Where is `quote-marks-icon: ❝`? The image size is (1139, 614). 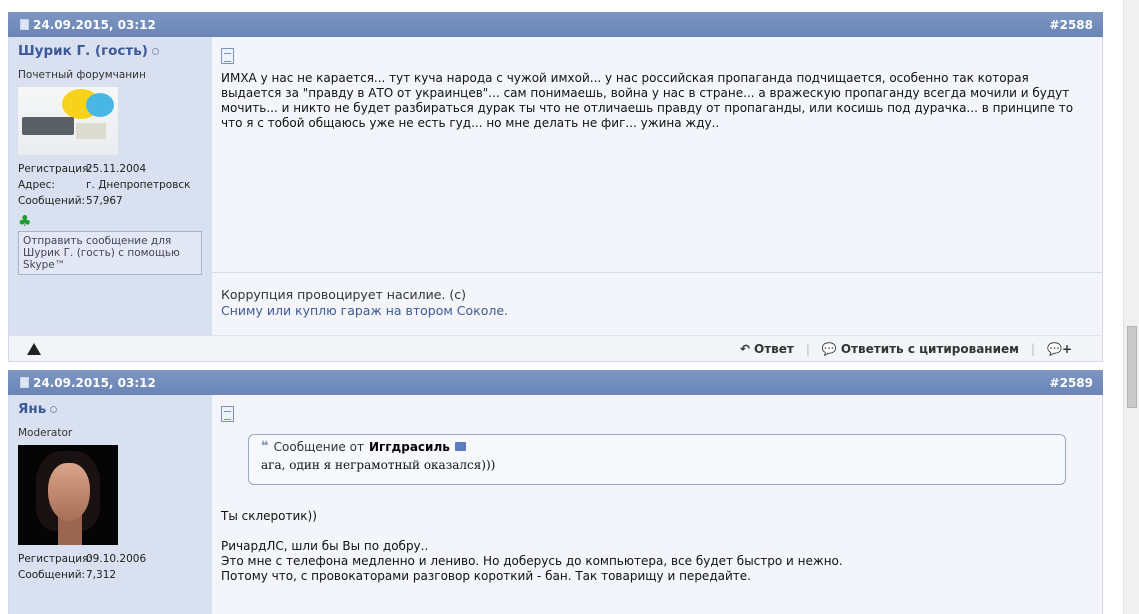
quote-marks-icon: ❝ is located at coordinates (265, 446).